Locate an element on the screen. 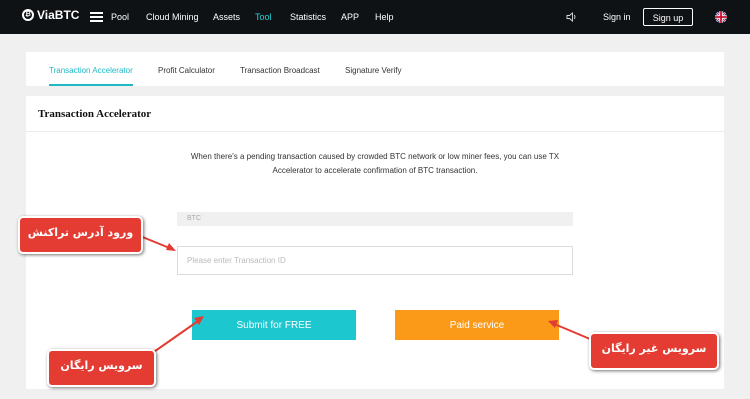 This screenshot has height=399, width=750. tab-signature-verify: Signature Verify is located at coordinates (373, 70).